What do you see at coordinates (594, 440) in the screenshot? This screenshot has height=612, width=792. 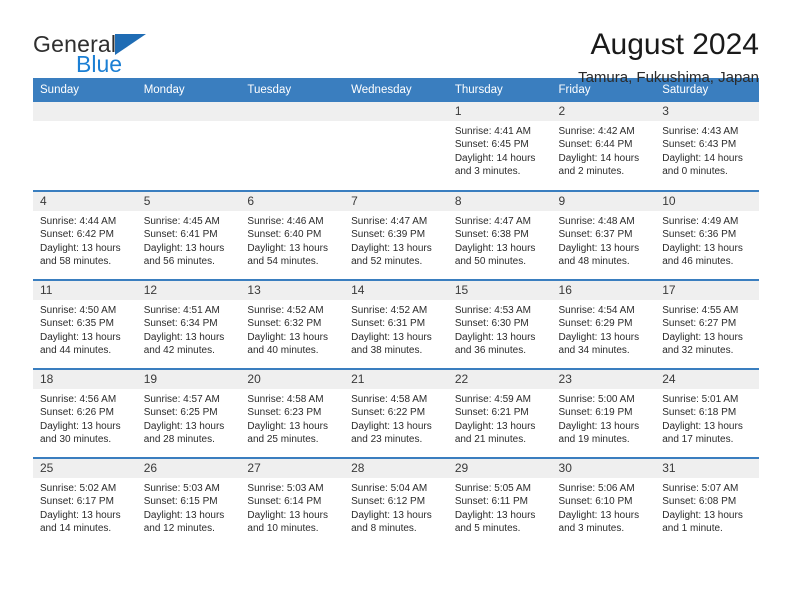 I see `daylight-duration-line2: and 19 minutes.` at bounding box center [594, 440].